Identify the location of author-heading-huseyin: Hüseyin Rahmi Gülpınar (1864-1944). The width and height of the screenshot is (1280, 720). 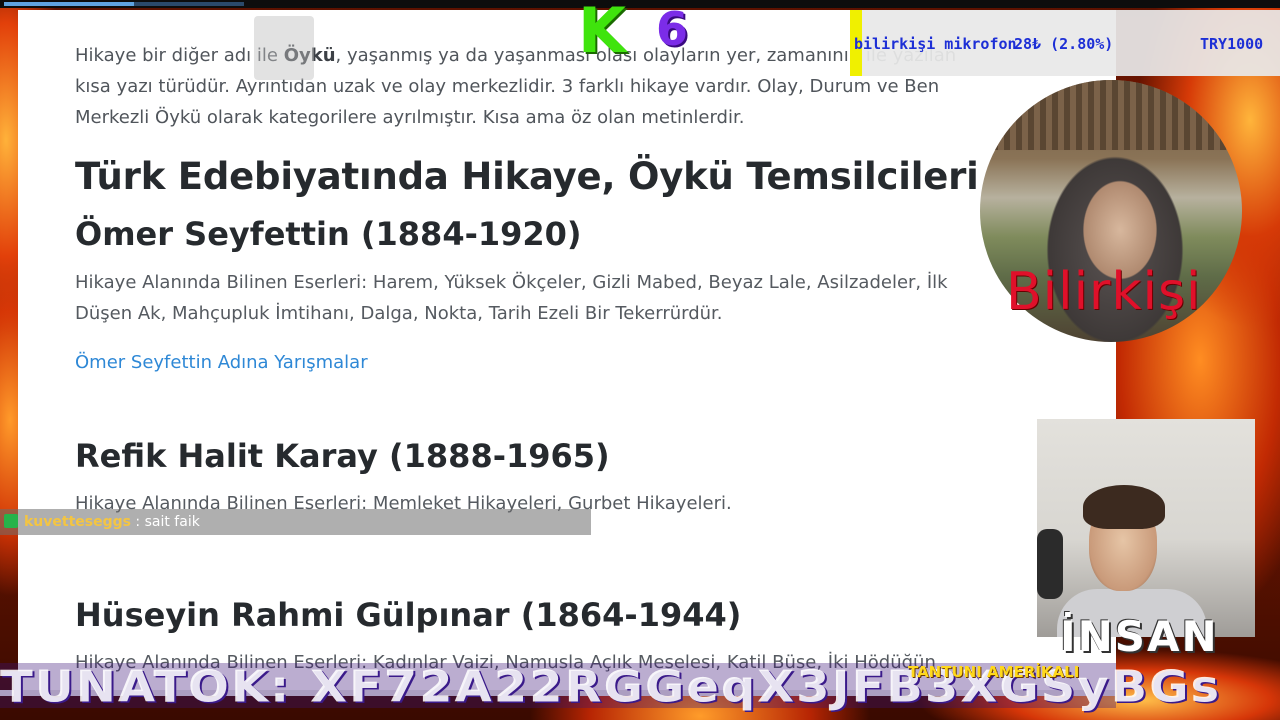
(408, 615).